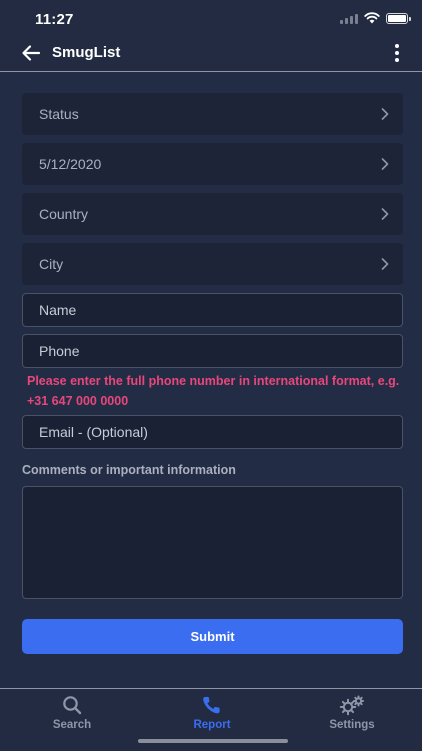 The width and height of the screenshot is (422, 751). Describe the element at coordinates (86, 52) in the screenshot. I see `app-title: SmugList` at that location.